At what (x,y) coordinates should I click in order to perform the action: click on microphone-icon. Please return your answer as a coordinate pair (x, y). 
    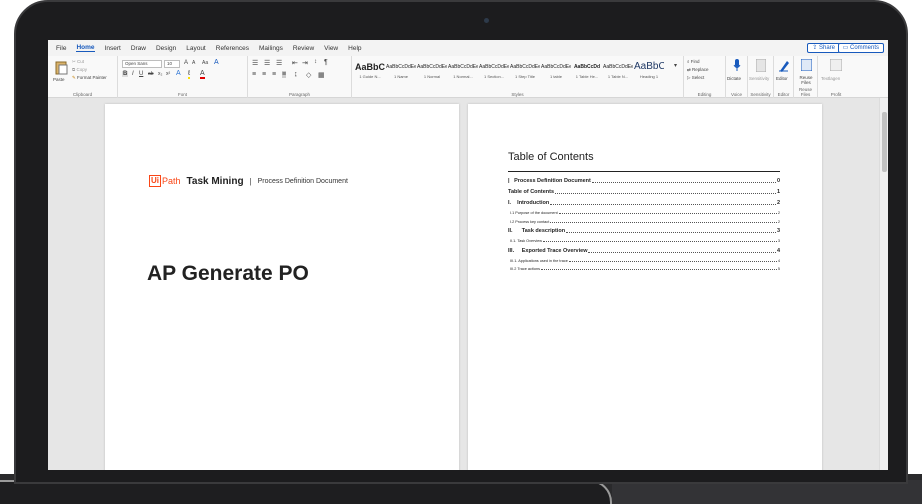
    Looking at the image, I should click on (737, 65).